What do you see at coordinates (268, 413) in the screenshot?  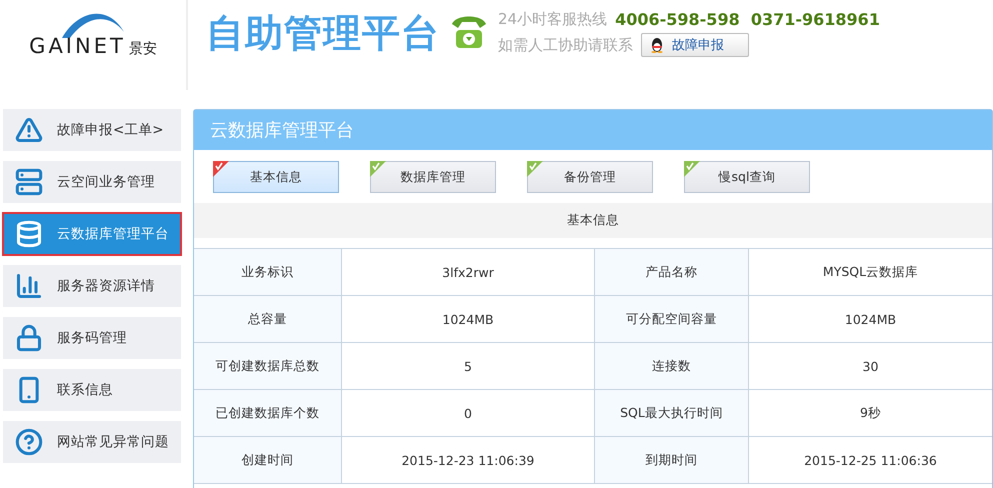 I see `table-cell: 已创建数据库个数` at bounding box center [268, 413].